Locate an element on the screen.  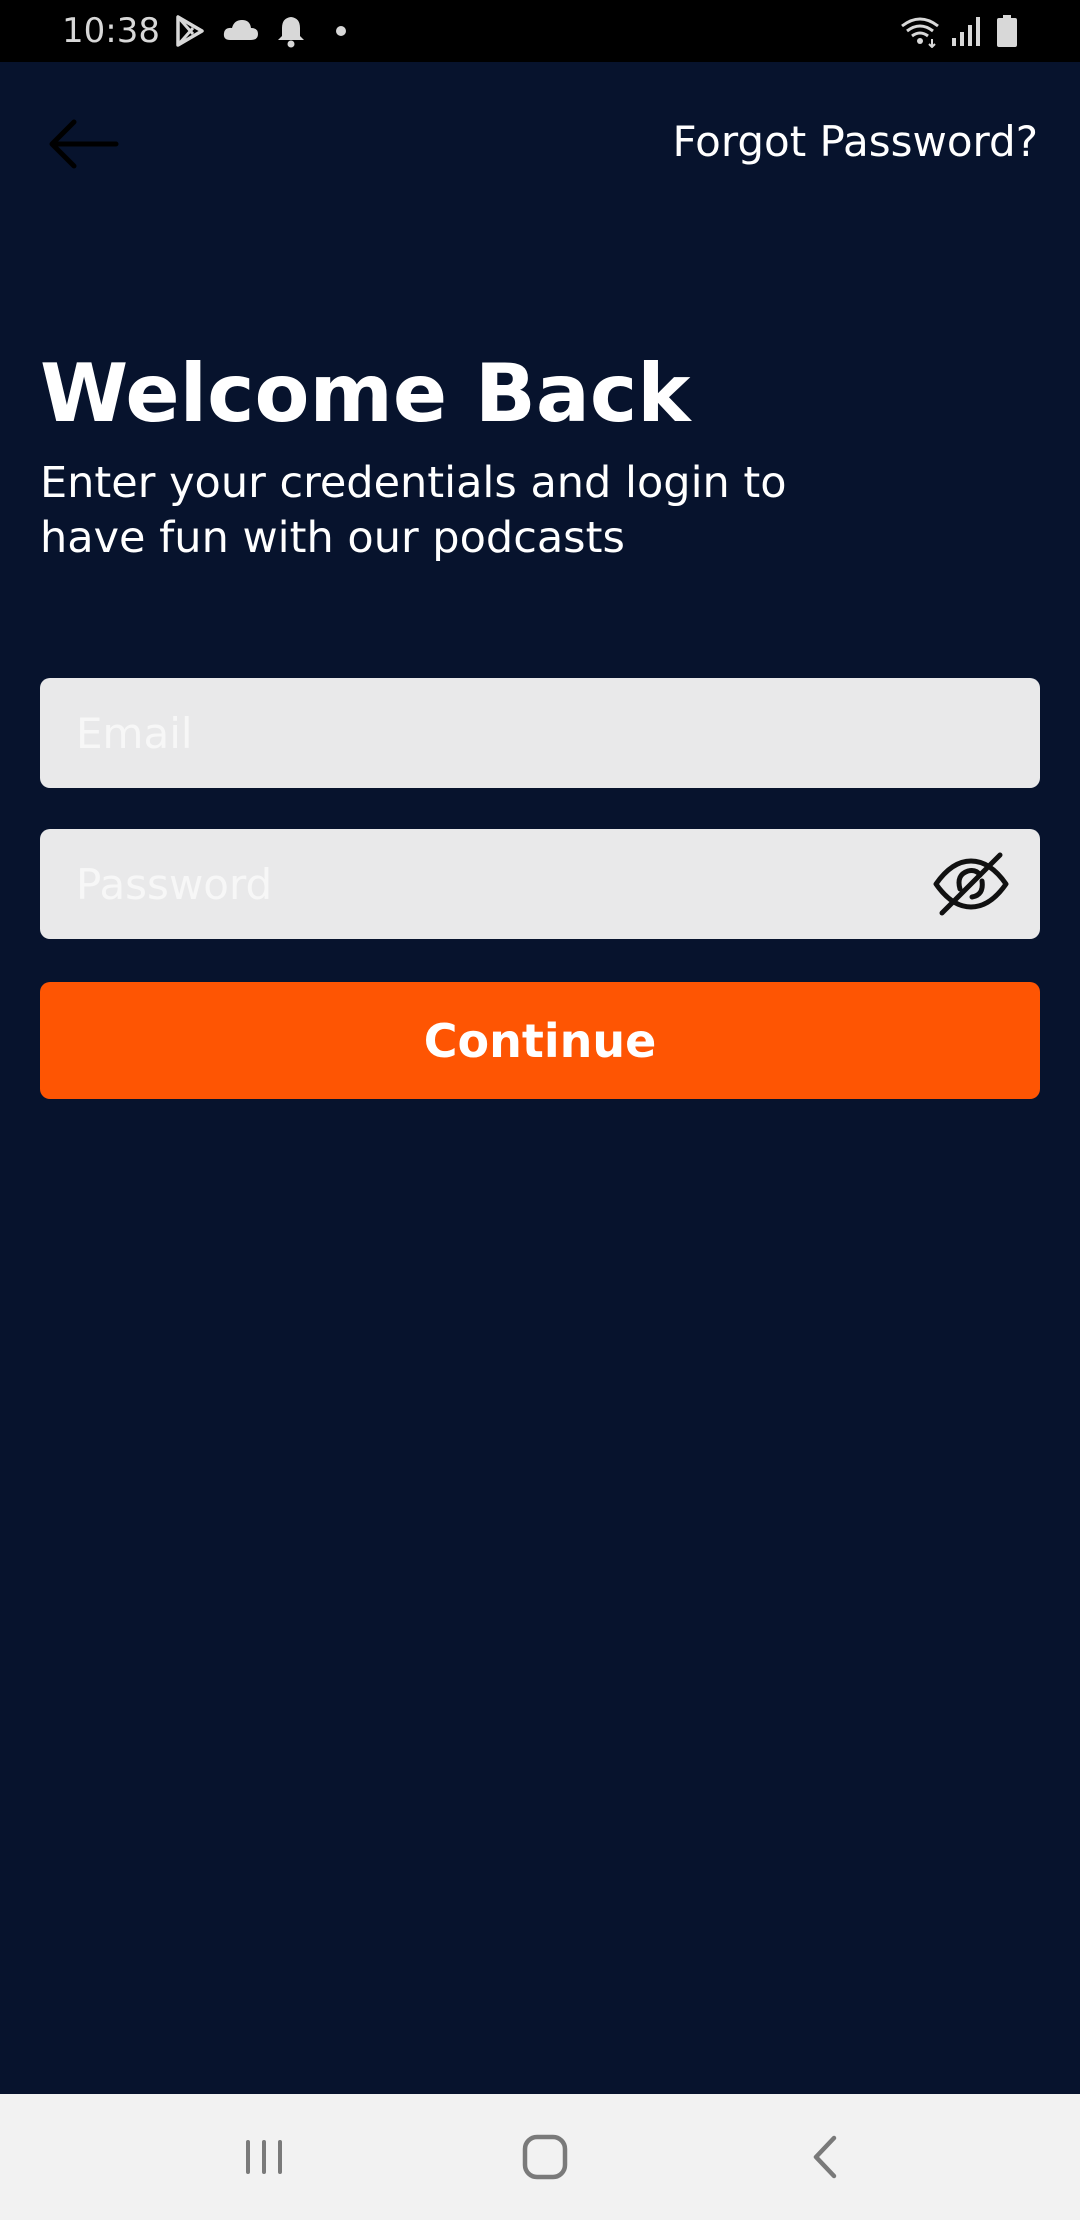
page-title: Welcome Back is located at coordinates (365, 393).